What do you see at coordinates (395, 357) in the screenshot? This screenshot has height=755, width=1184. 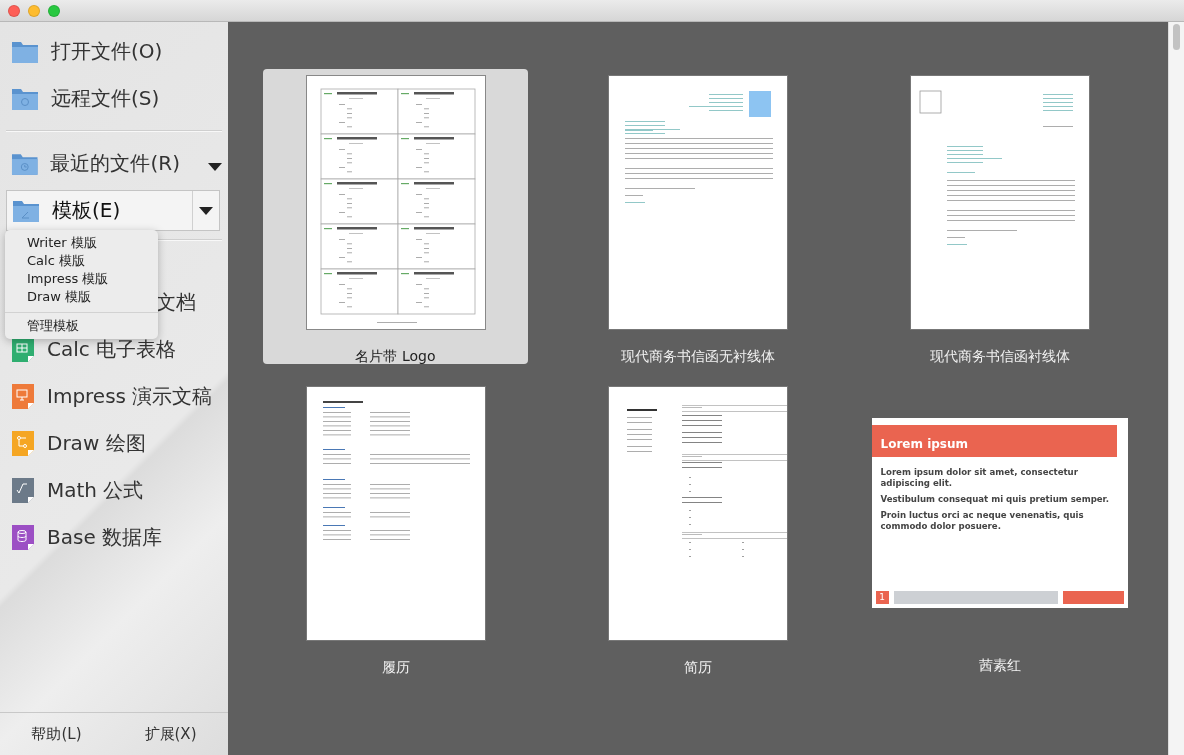 I see `template-name: 名片带 Logo` at bounding box center [395, 357].